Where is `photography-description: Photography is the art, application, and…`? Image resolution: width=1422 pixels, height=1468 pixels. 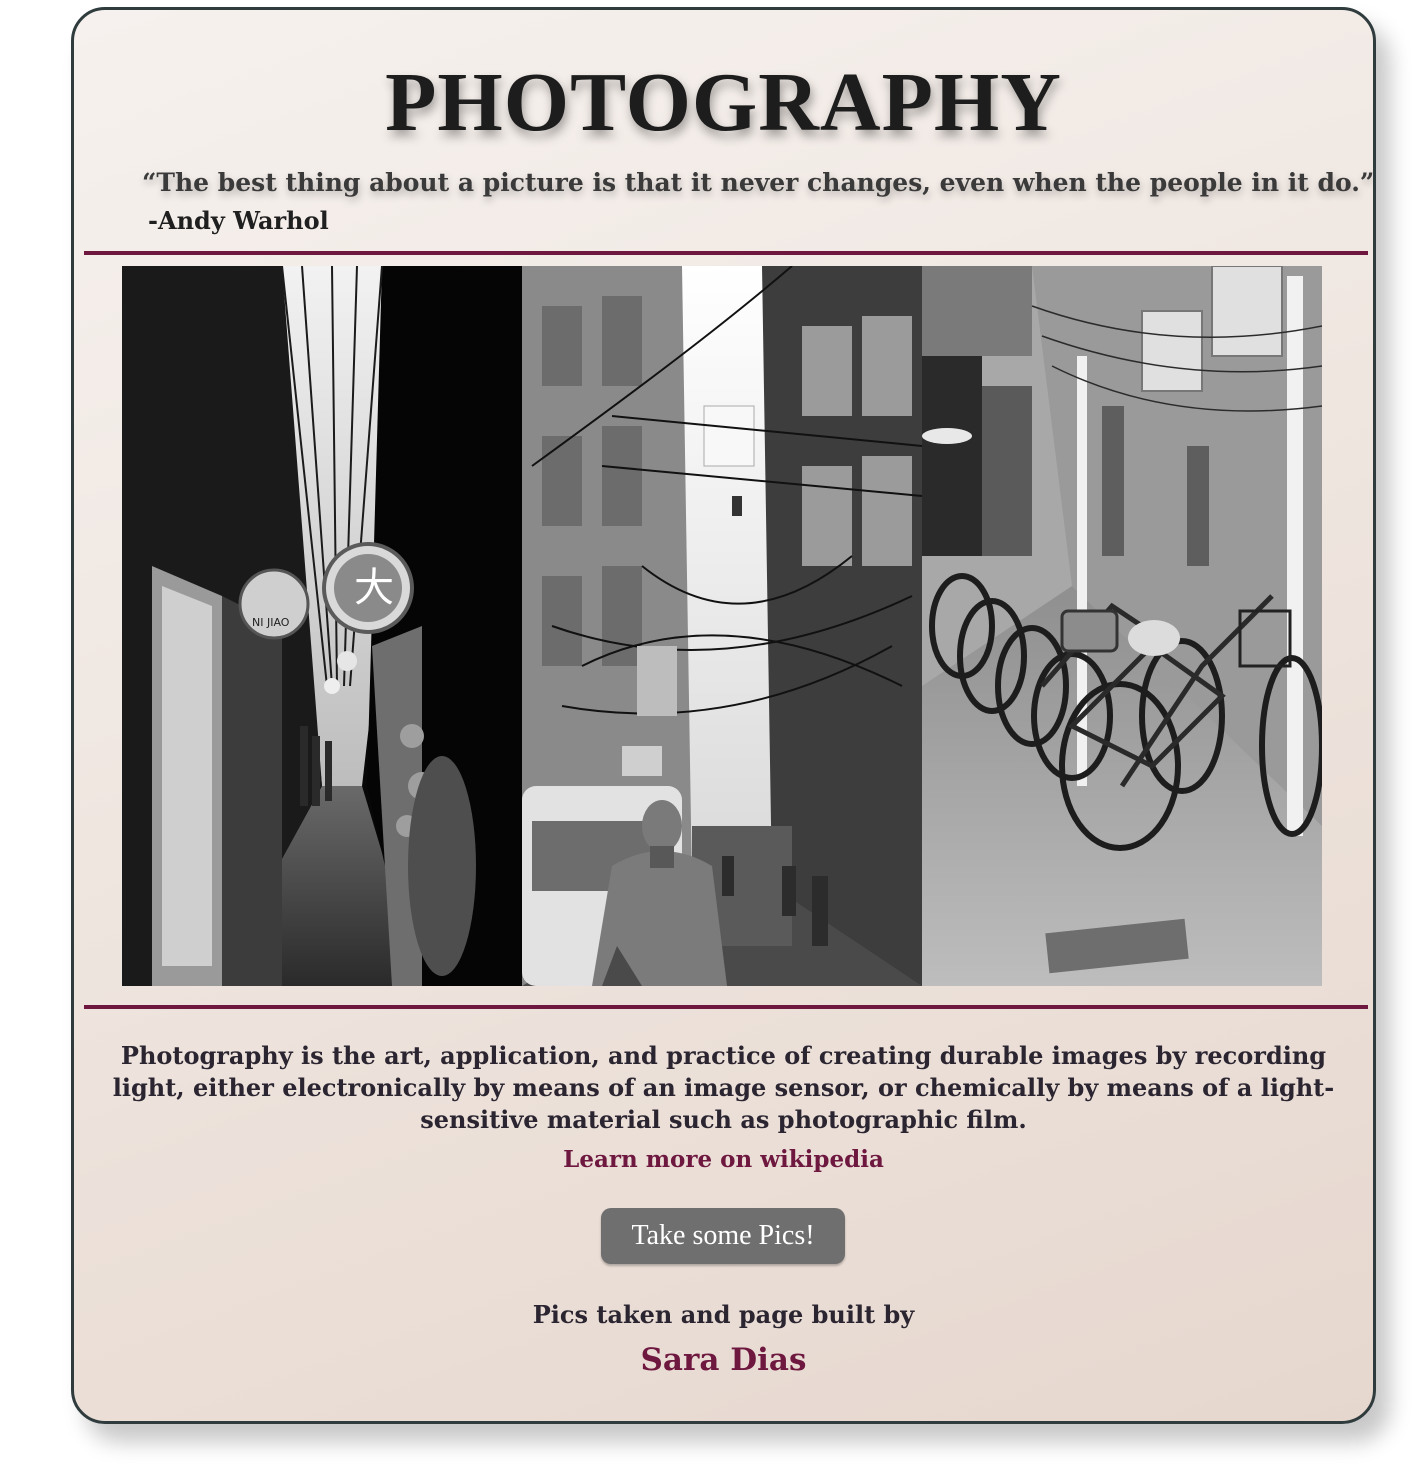
photography-description: Photography is the art, application, and… is located at coordinates (723, 1087).